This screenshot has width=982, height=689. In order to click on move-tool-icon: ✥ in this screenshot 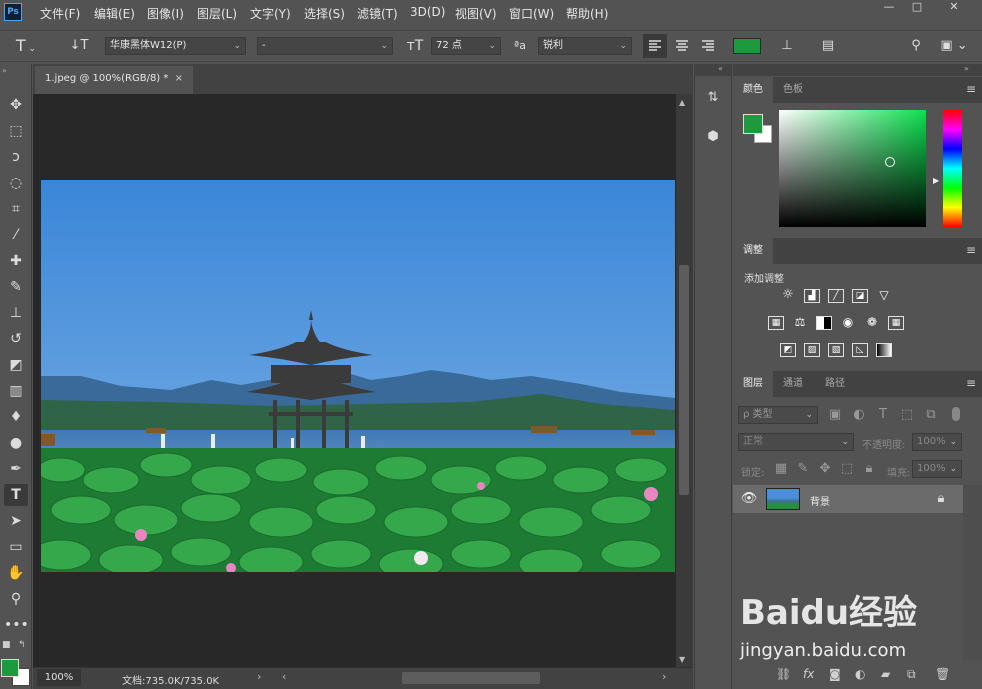, I will do `click(16, 105)`.